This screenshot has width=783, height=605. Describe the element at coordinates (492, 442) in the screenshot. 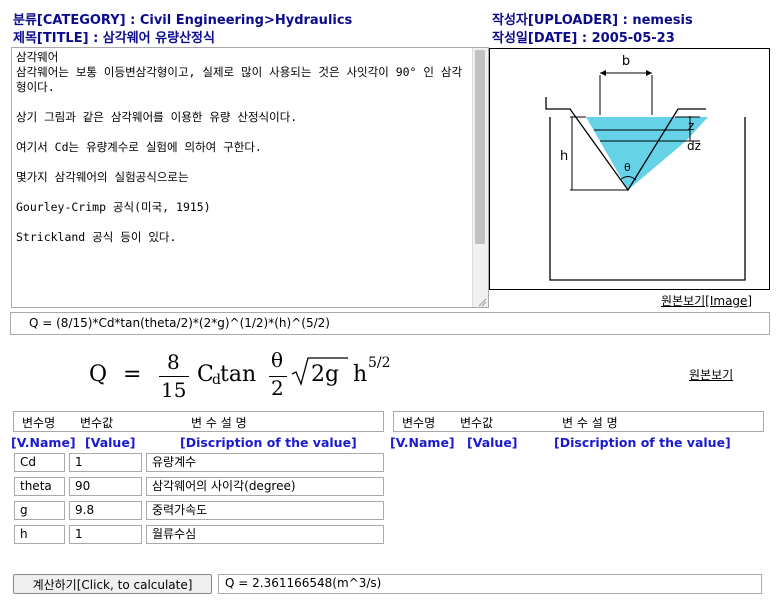

I see `value-label-right: [Value]` at that location.